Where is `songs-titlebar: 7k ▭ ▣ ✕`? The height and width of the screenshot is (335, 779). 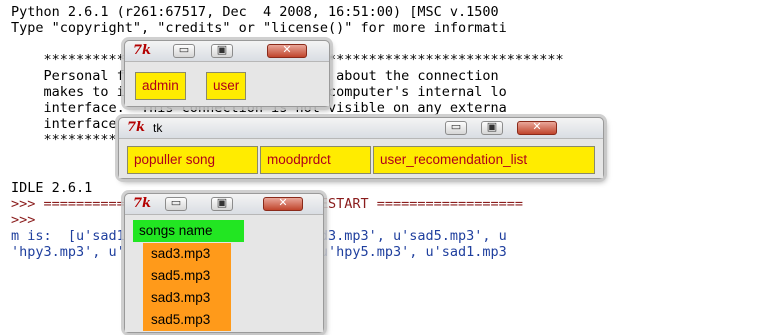
songs-titlebar: 7k ▭ ▣ ✕ is located at coordinates (224, 204).